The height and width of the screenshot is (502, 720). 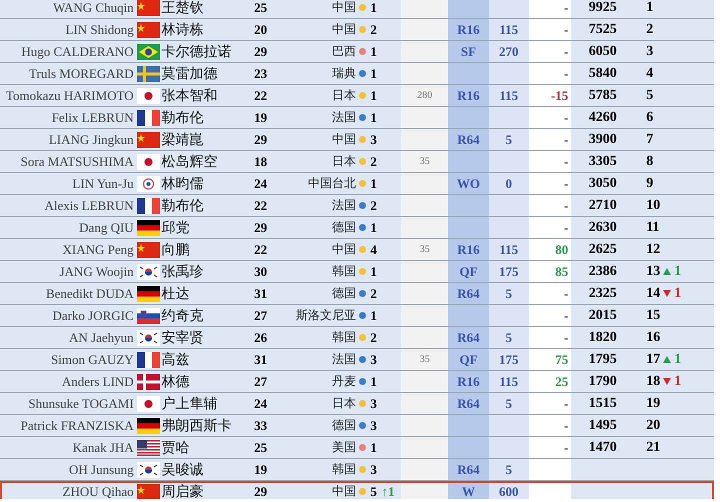 I want to click on rank: 4, so click(x=650, y=74).